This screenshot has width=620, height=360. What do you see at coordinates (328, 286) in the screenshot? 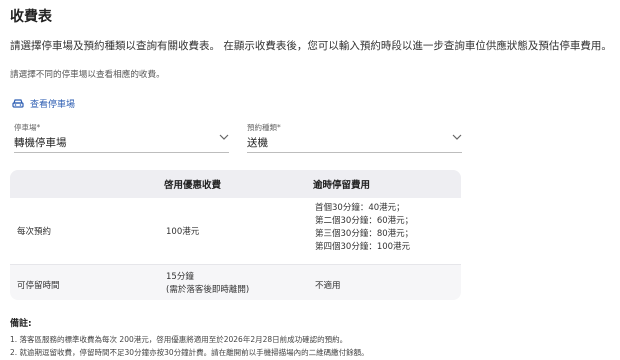
I see `row-overtime-stay-time: 不適用` at bounding box center [328, 286].